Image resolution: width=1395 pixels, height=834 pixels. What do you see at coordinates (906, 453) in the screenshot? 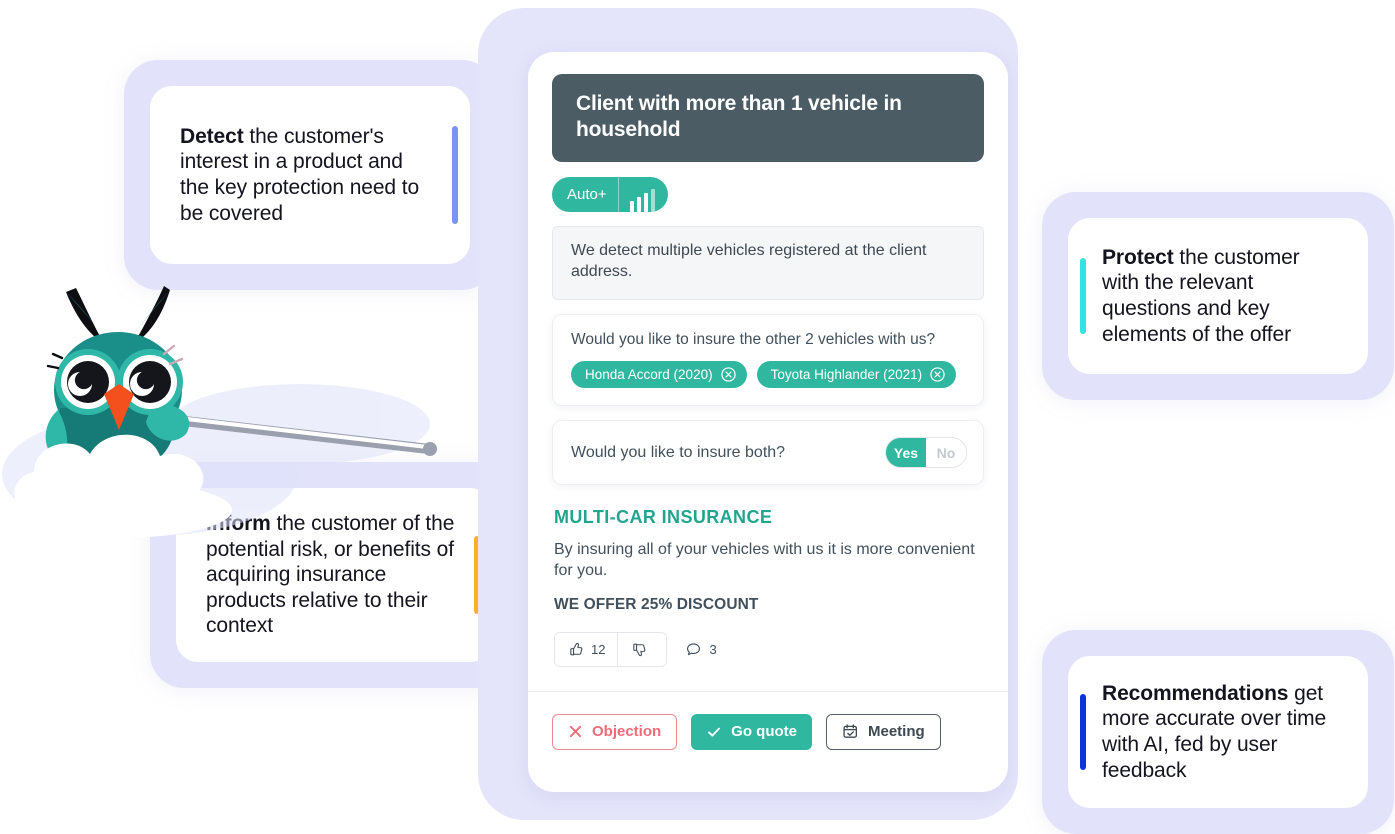
I see `toggle-option-yes: Yes` at bounding box center [906, 453].